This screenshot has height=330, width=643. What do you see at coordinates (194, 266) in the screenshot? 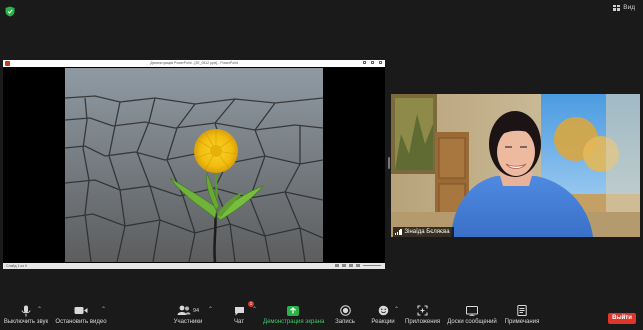
I see `powerpoint-status-bar: Слайд 1 из 9` at bounding box center [194, 266].